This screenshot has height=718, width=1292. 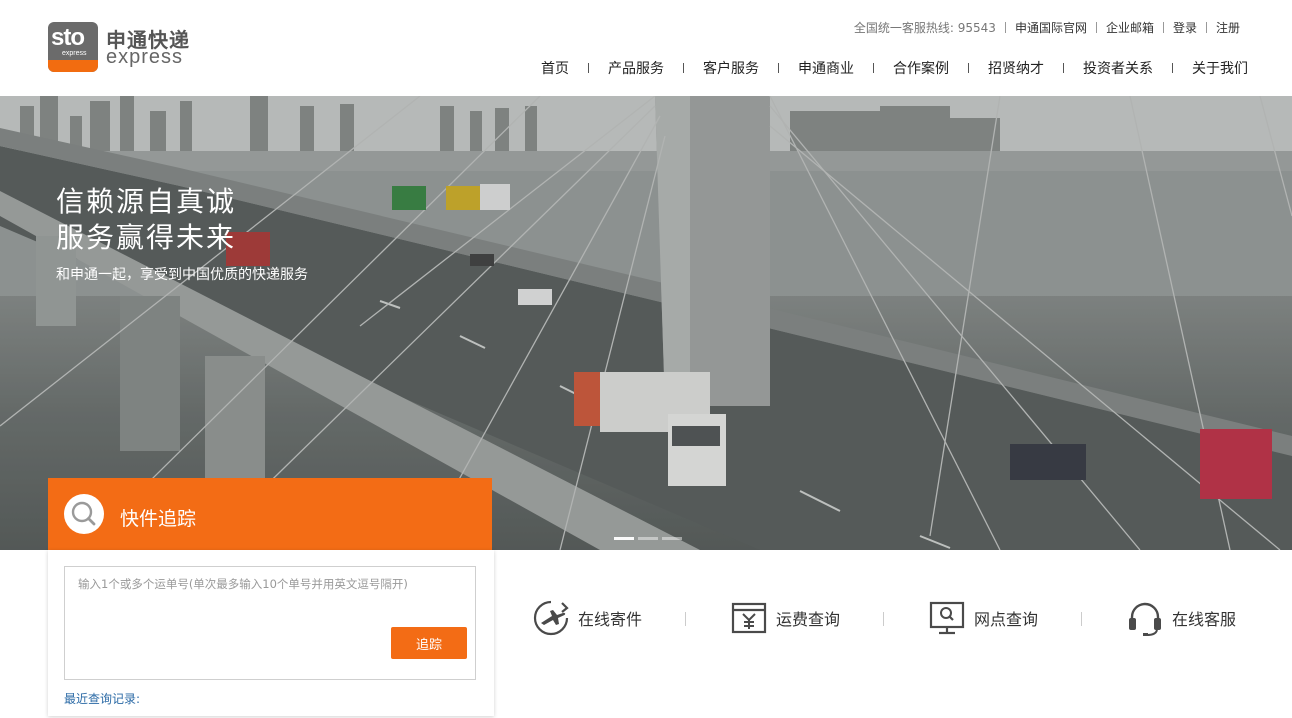 What do you see at coordinates (749, 618) in the screenshot?
I see `yuan-price-icon` at bounding box center [749, 618].